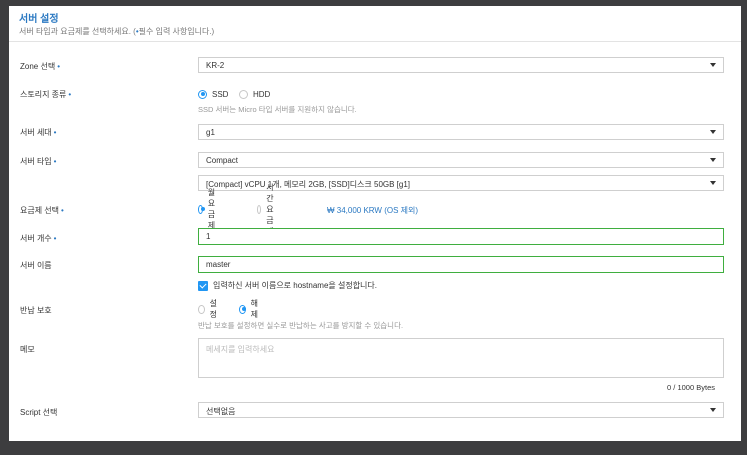 The width and height of the screenshot is (747, 455). I want to click on protection-label: 반납 보호, so click(36, 310).